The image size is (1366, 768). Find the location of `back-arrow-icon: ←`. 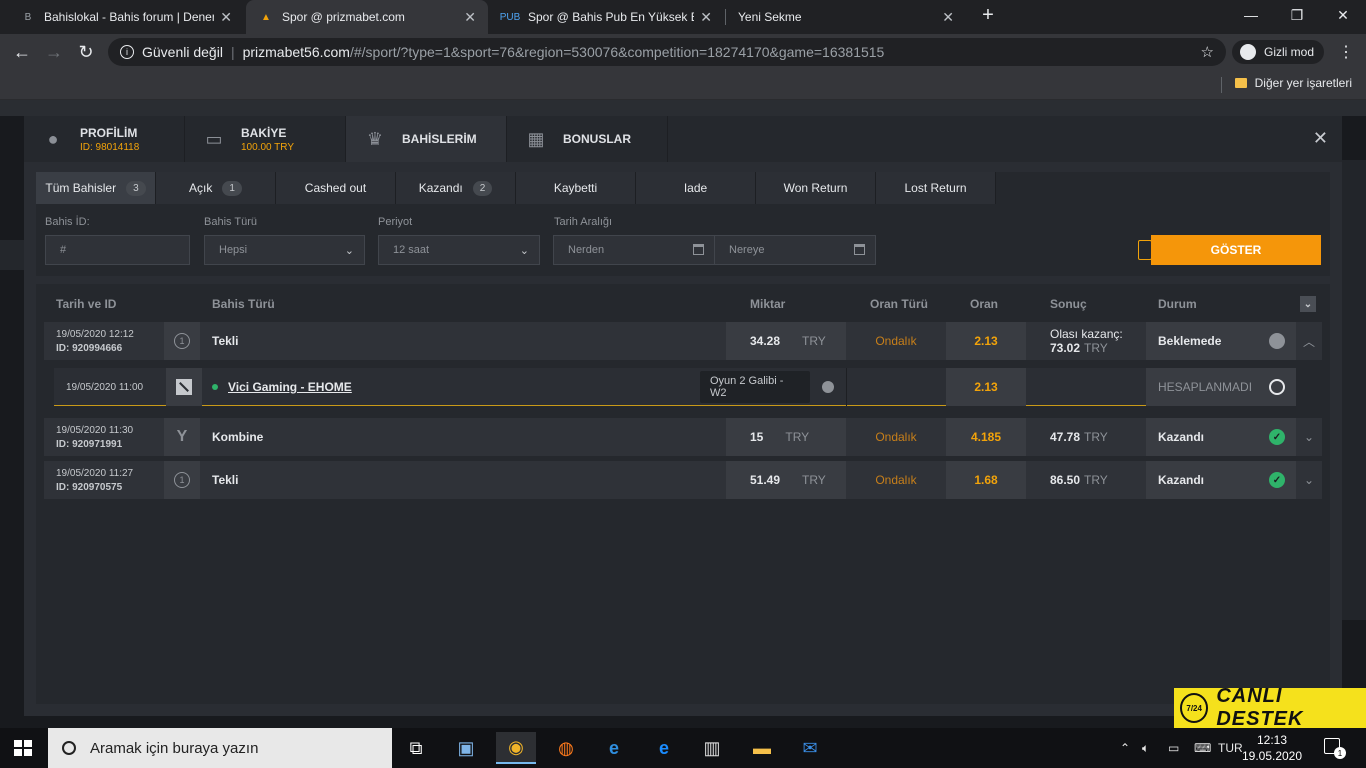

back-arrow-icon: ← is located at coordinates (22, 52).